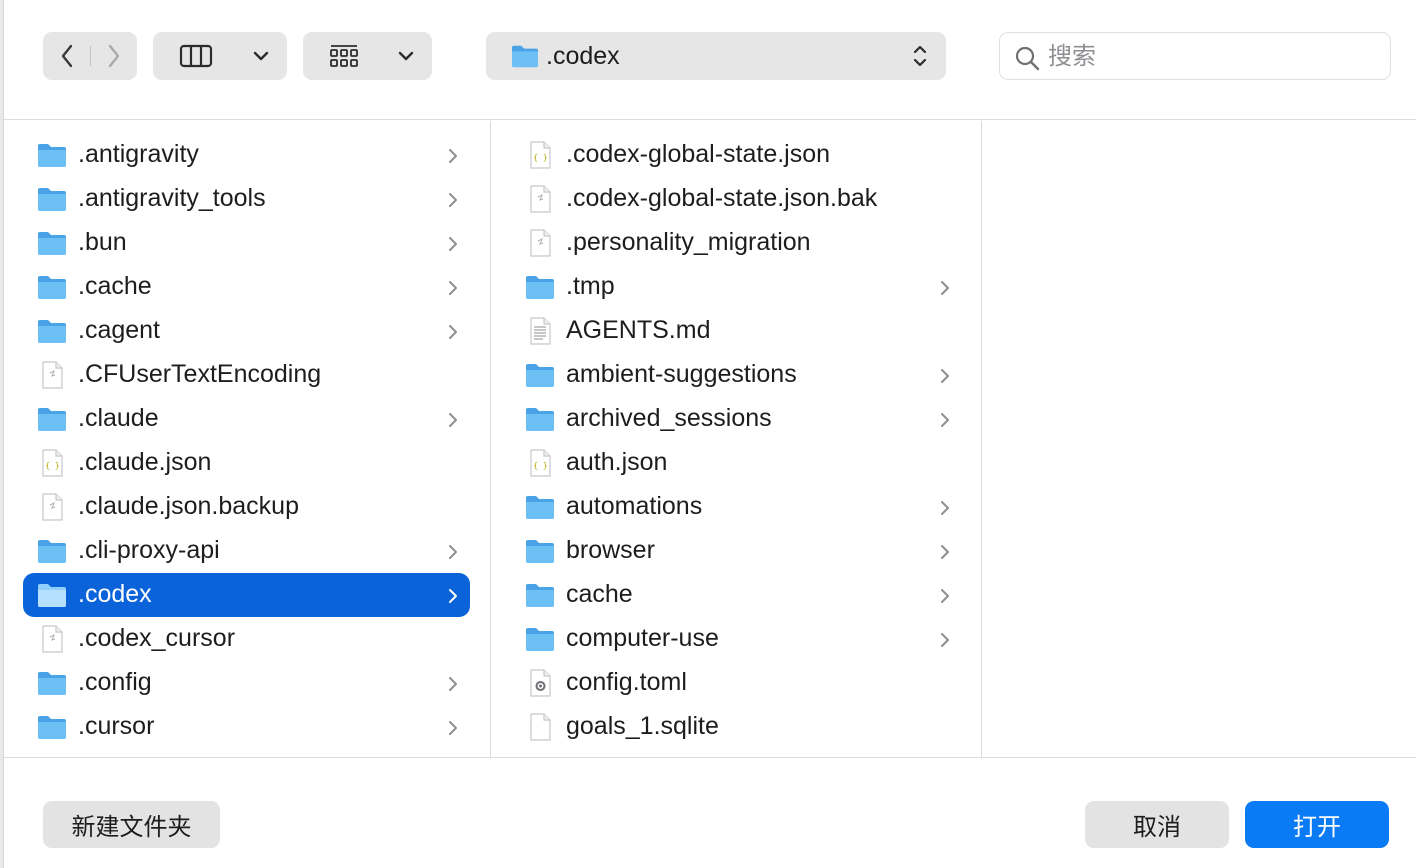  I want to click on cancel-button: 取消, so click(1157, 824).